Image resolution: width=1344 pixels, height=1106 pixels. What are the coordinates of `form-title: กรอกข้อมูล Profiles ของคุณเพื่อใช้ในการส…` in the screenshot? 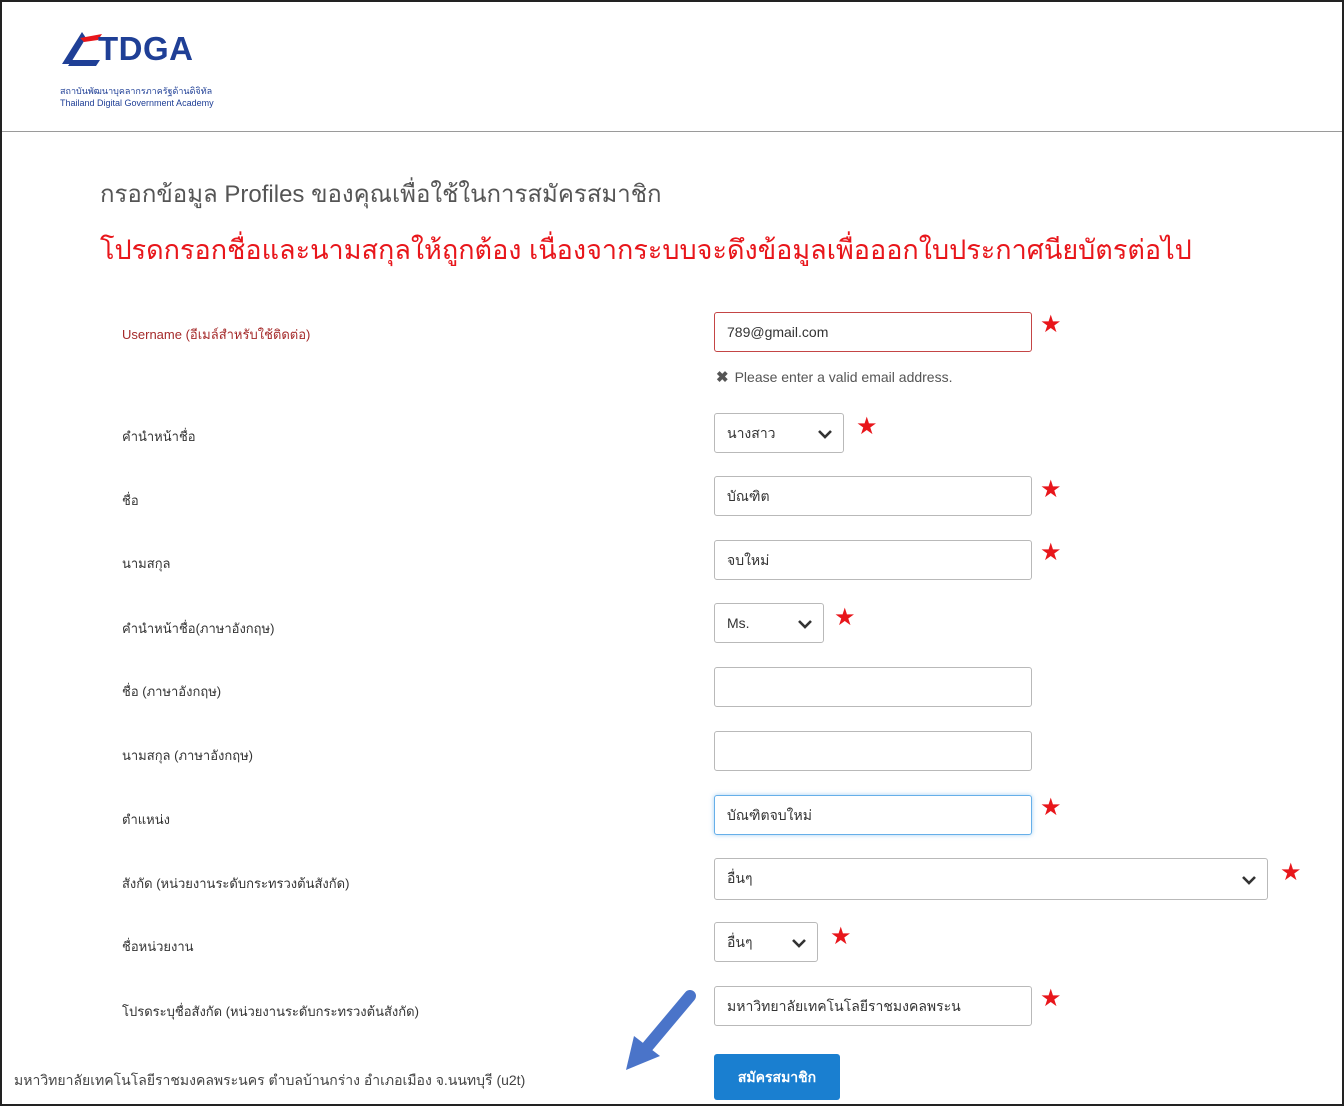 It's located at (381, 194).